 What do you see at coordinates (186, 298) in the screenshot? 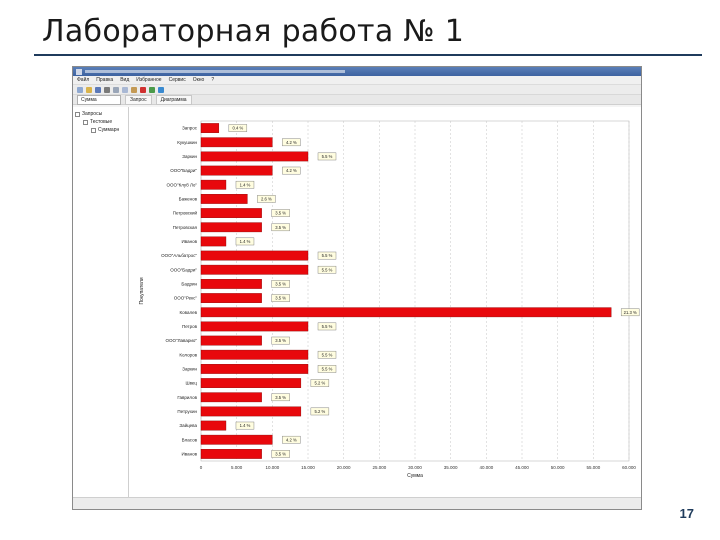
I see `category-label: ООО"Рекс"` at bounding box center [186, 298].